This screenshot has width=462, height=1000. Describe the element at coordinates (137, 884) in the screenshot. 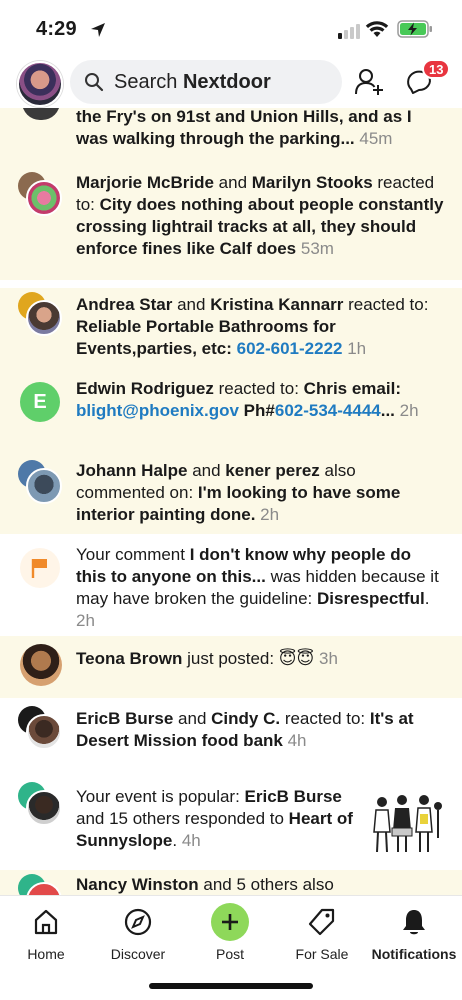

I see `bold-text: Nancy Winston` at that location.